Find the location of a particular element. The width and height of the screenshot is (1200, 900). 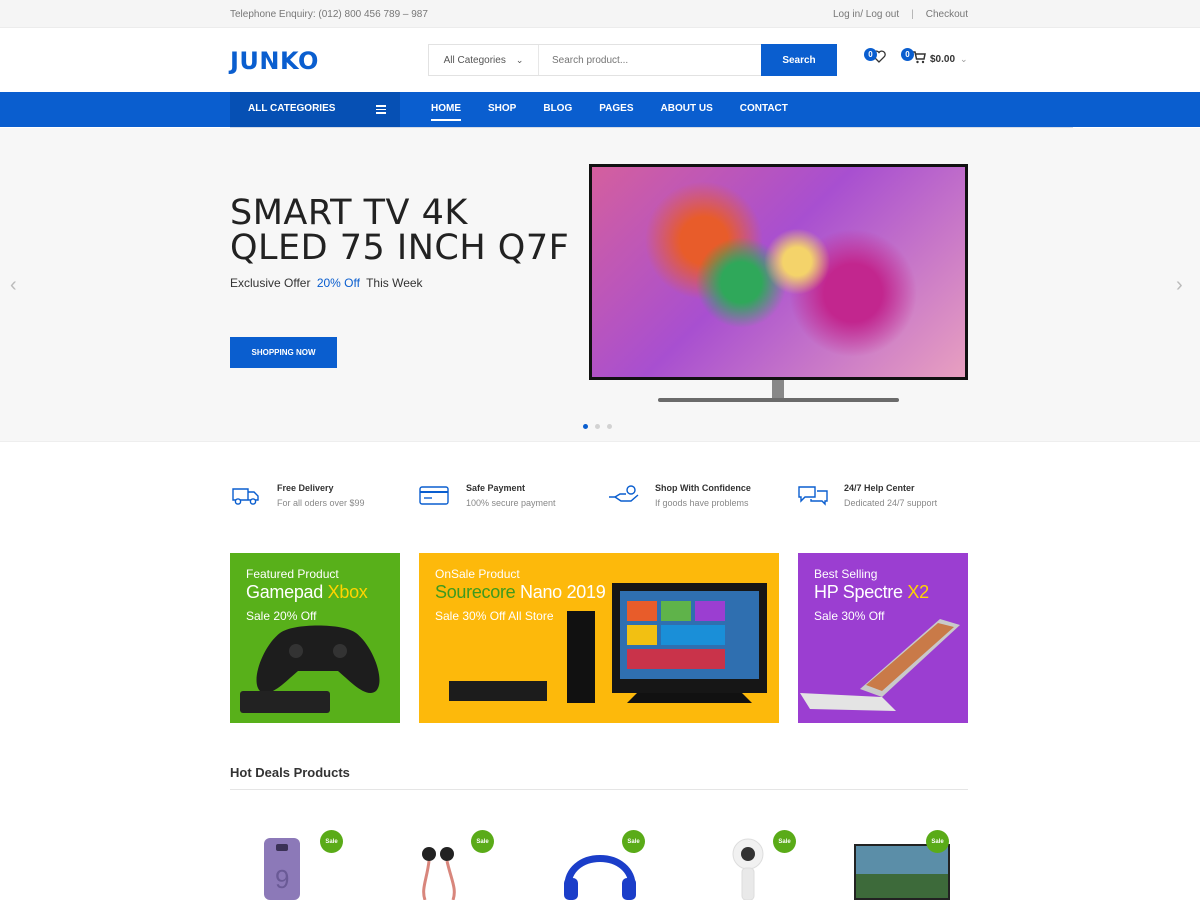

feature-title: Safe Payment is located at coordinates (496, 488).